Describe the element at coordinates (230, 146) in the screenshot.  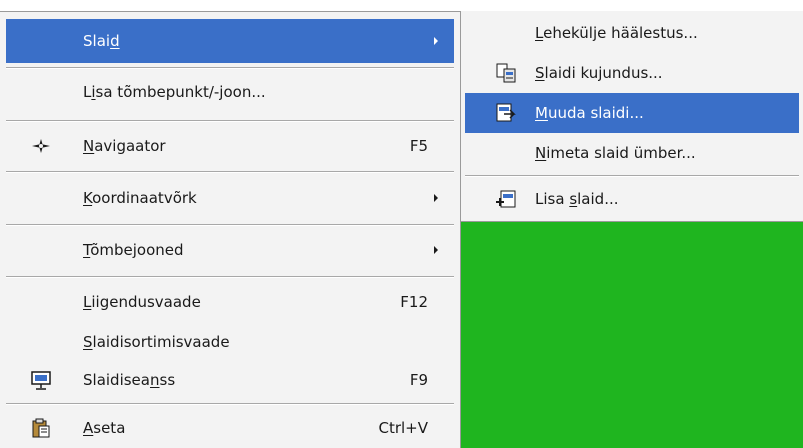
I see `menu-item-navigator: Navigaator F5` at that location.